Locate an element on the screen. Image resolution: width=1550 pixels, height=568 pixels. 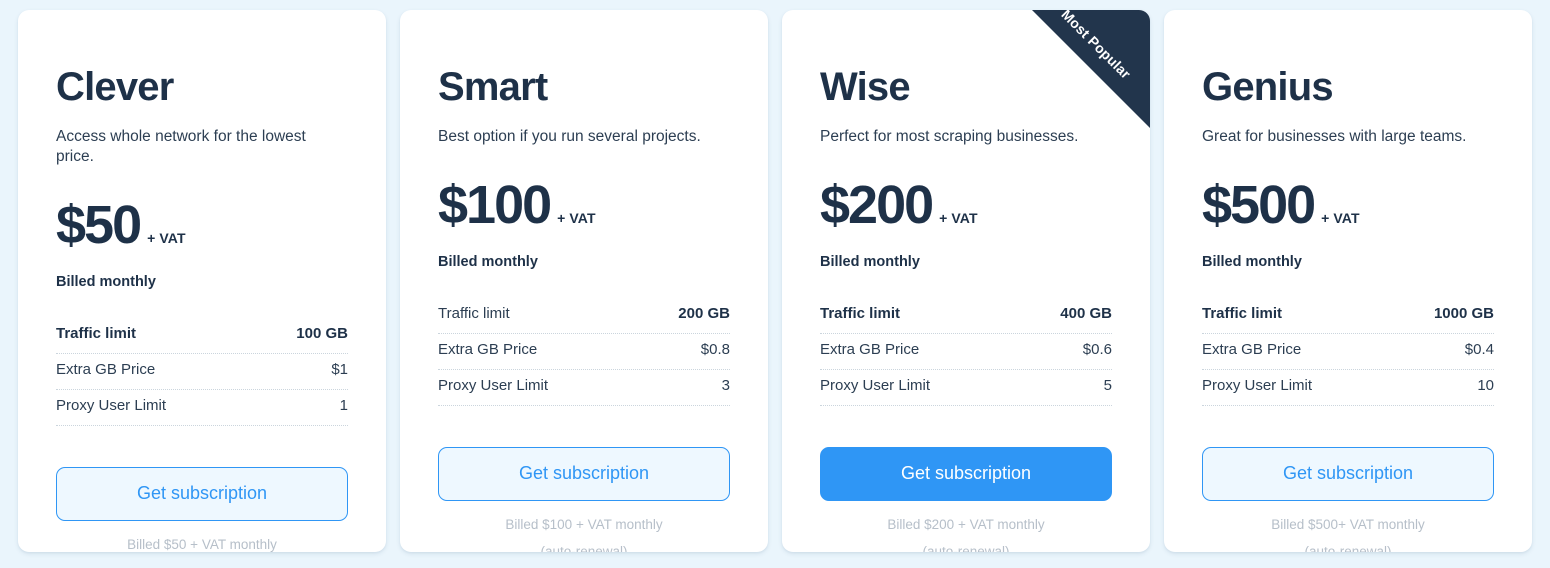
plan-name: Genius is located at coordinates (1268, 87).